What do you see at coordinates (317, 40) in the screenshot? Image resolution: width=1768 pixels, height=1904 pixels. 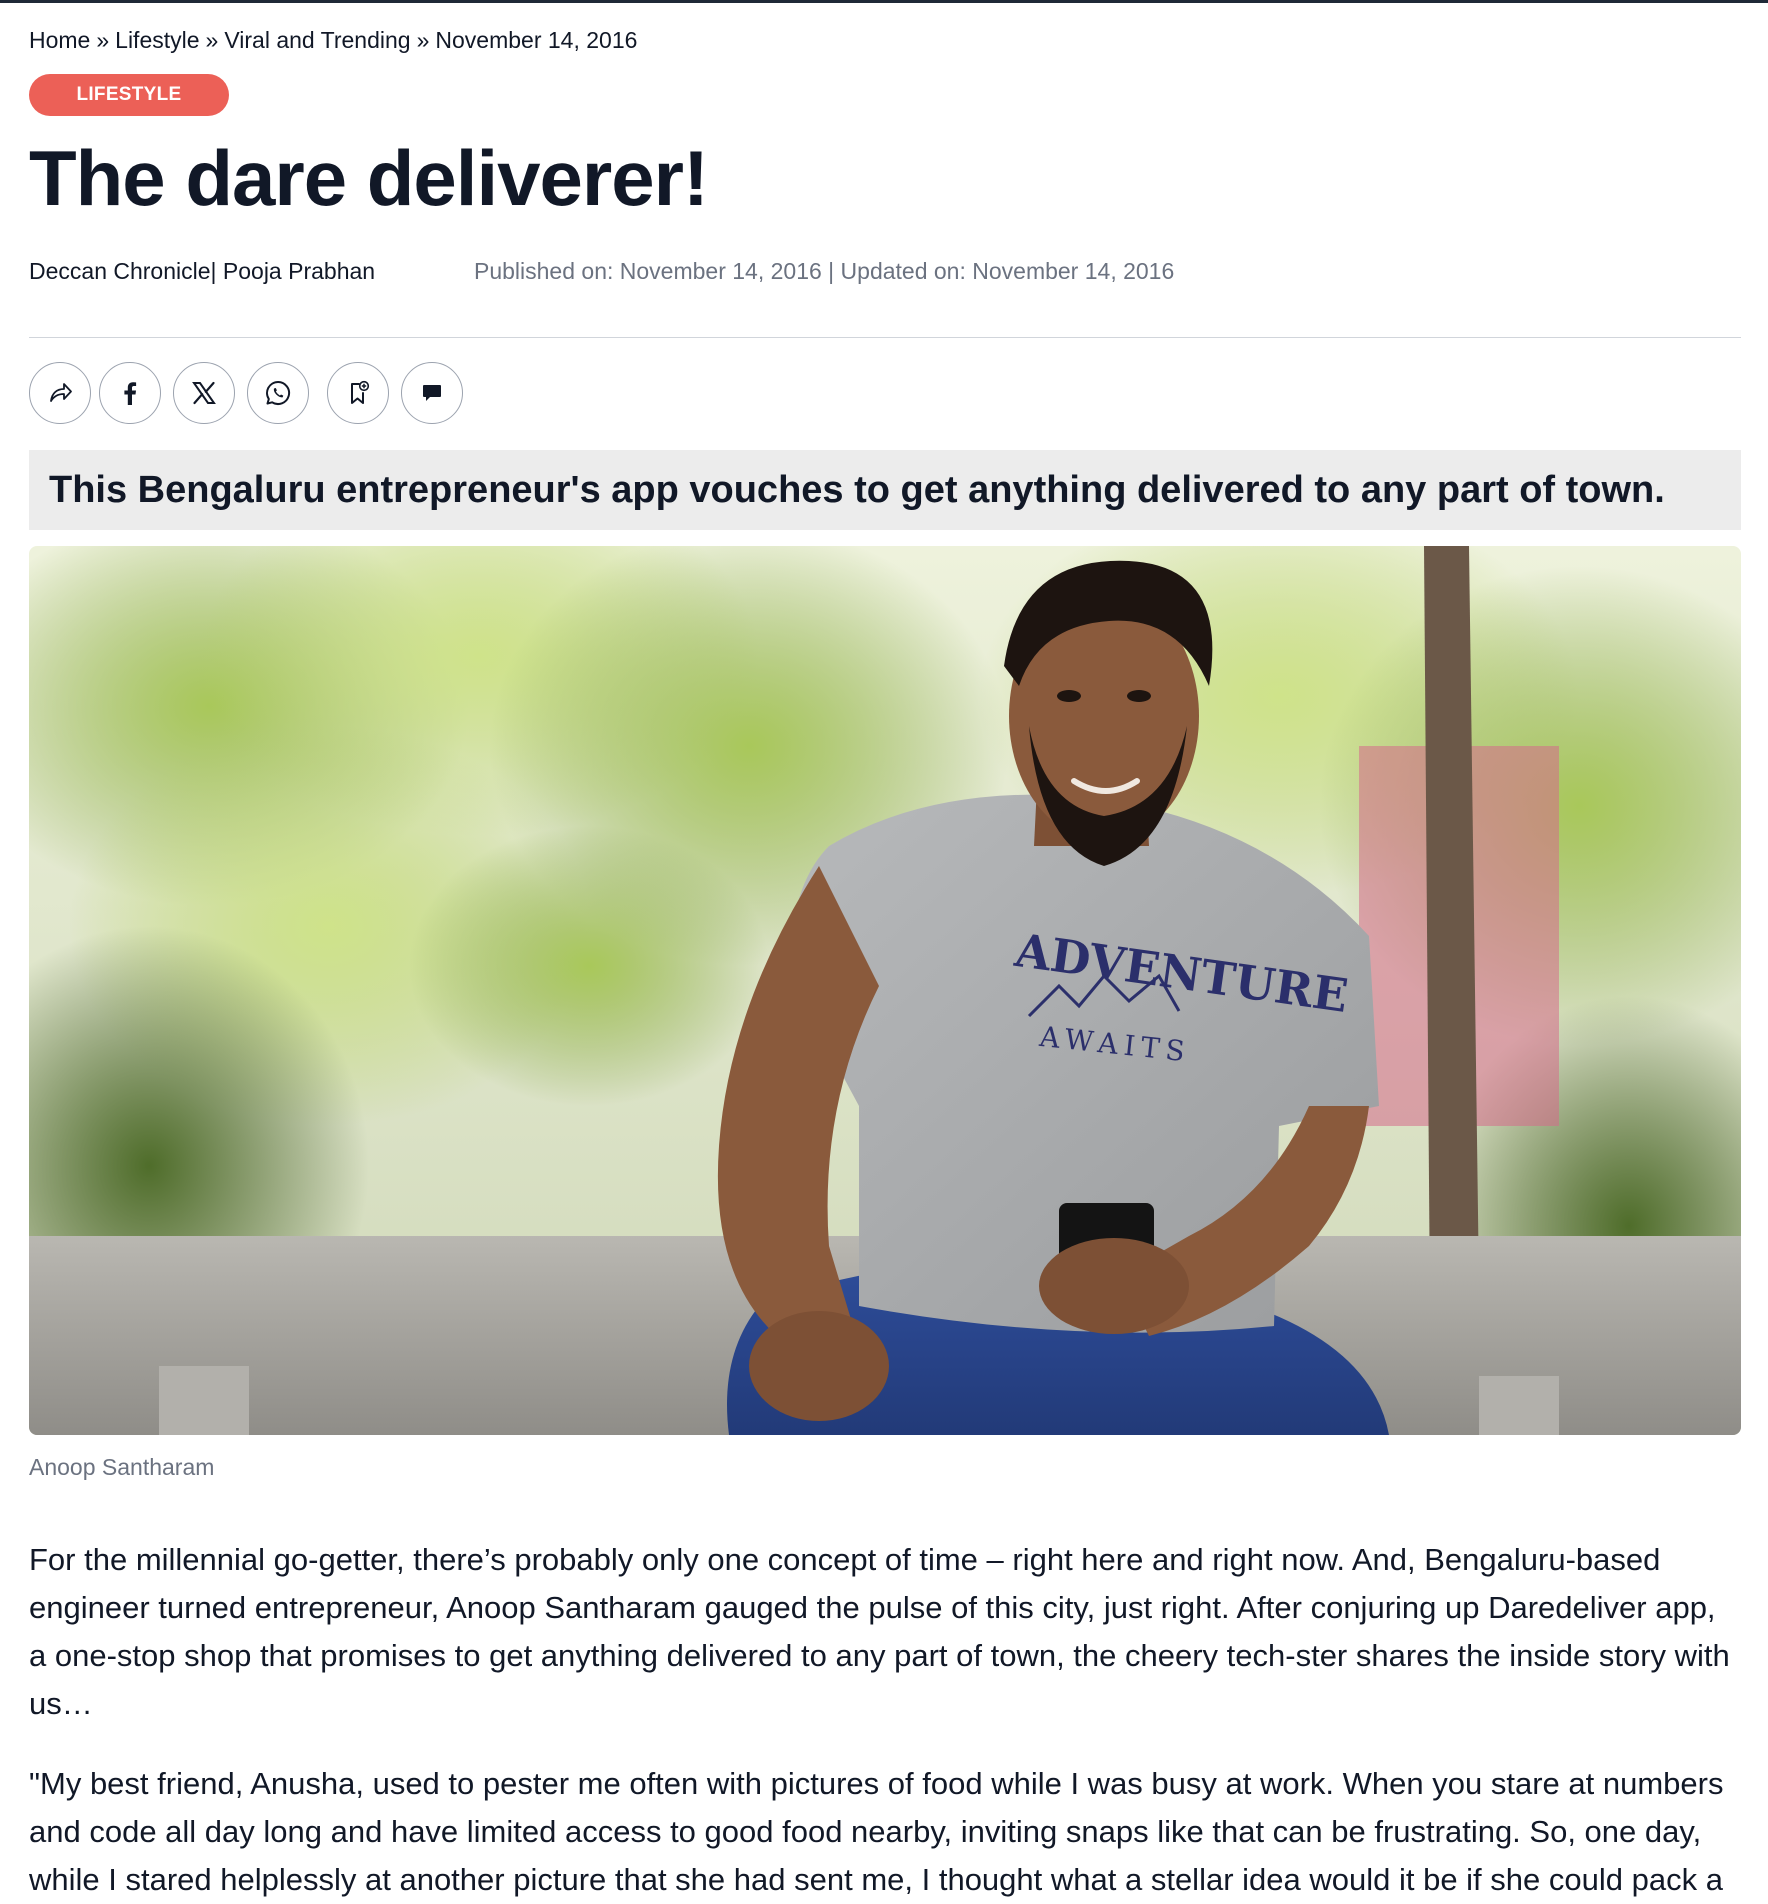 I see `breadcrumb-viral-and-trending: Viral and Trending` at bounding box center [317, 40].